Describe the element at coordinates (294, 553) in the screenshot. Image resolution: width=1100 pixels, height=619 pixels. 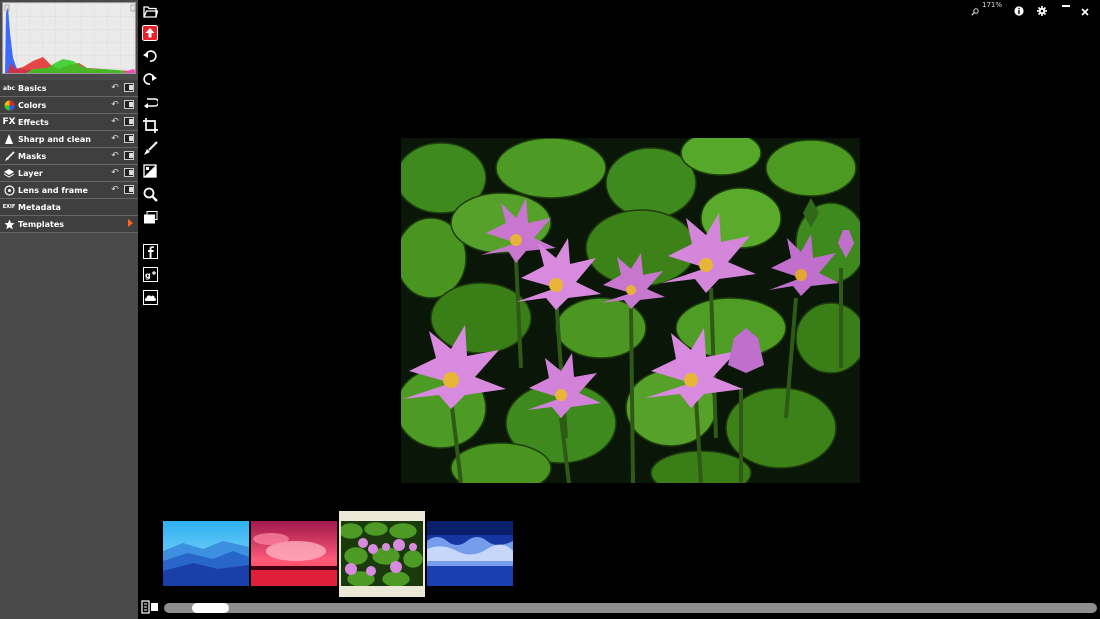
I see `thumbnail-pink-sunset` at that location.